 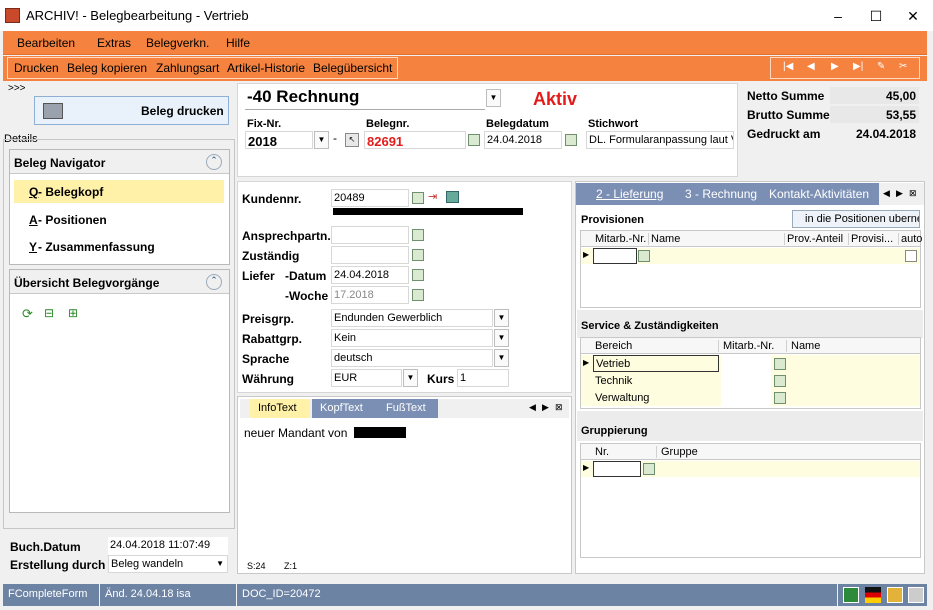 I want to click on table-row: Verwaltung, so click(x=750, y=397).